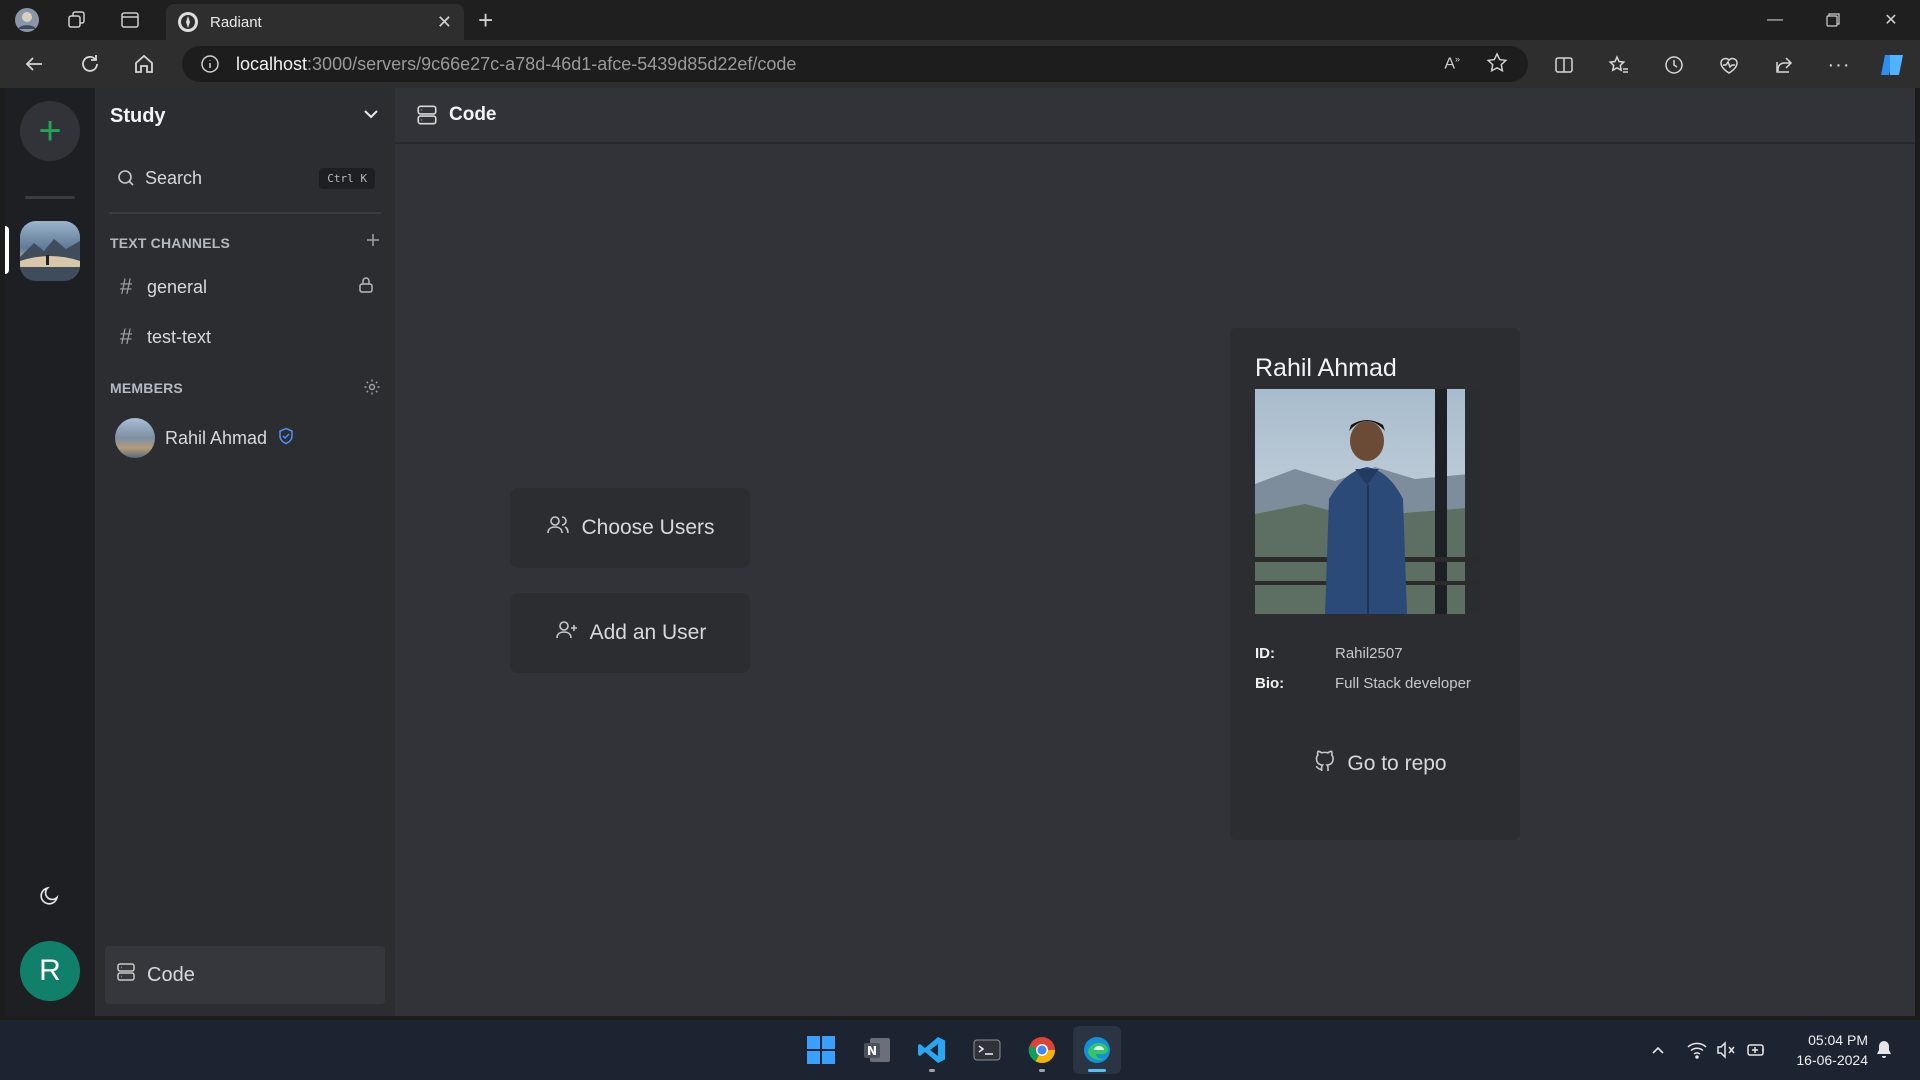 The width and height of the screenshot is (1920, 1080). What do you see at coordinates (246, 178) in the screenshot?
I see `search-button: Search Ctrl K` at bounding box center [246, 178].